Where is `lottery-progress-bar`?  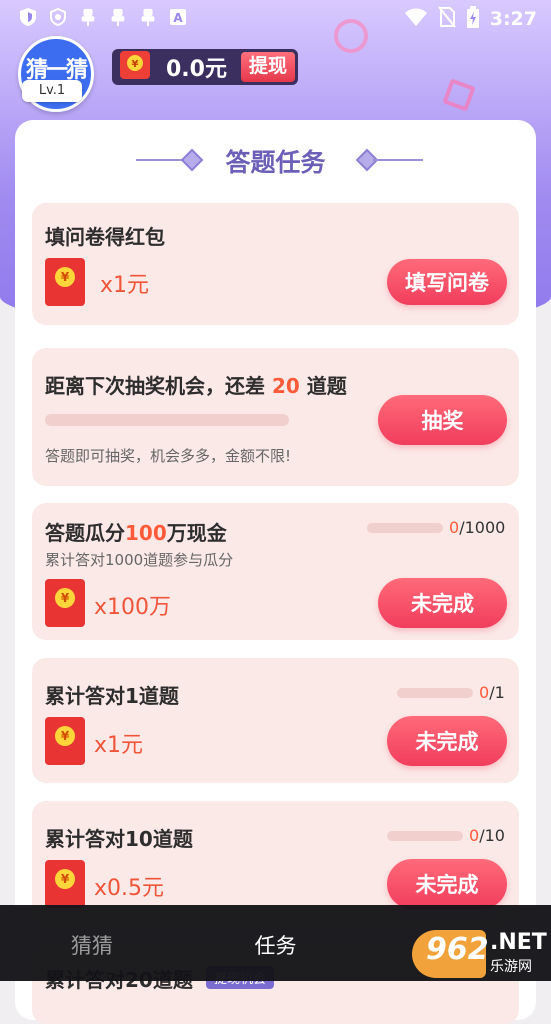 lottery-progress-bar is located at coordinates (167, 420).